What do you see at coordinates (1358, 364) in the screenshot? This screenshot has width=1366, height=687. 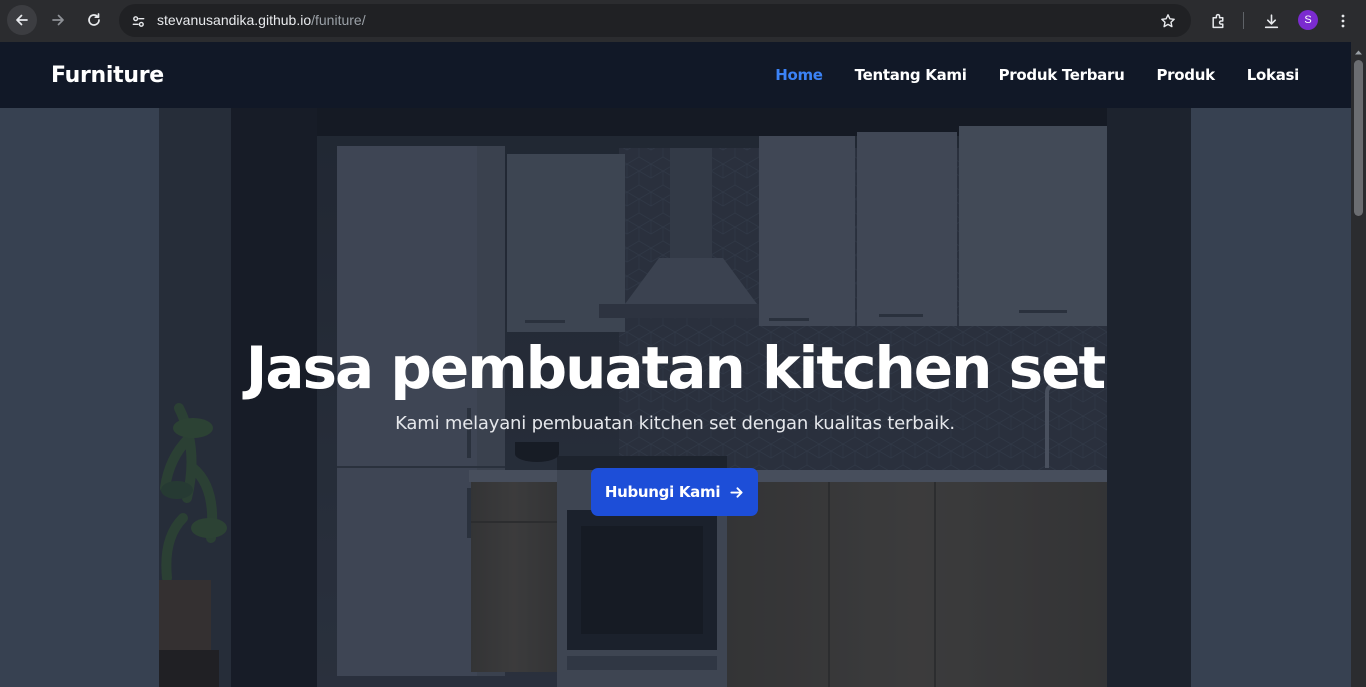 I see `page-scrollbar` at bounding box center [1358, 364].